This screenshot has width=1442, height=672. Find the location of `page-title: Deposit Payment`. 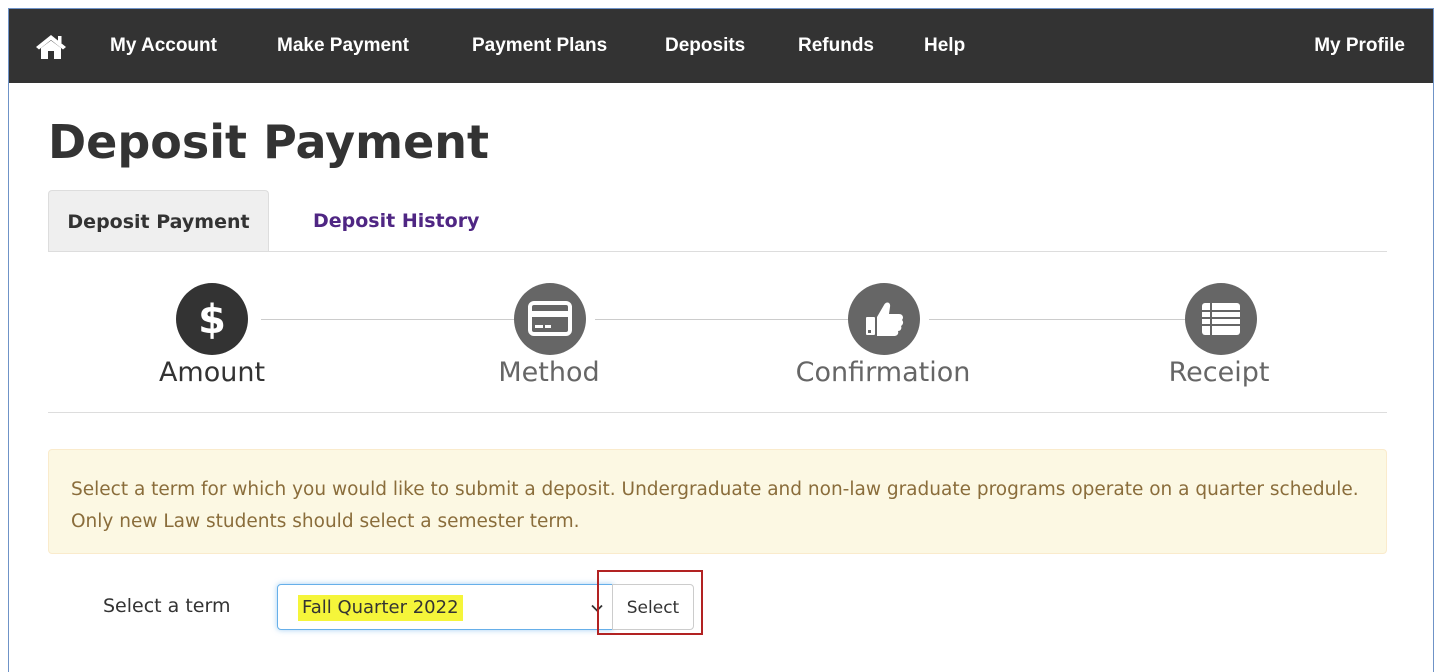

page-title: Deposit Payment is located at coordinates (269, 142).